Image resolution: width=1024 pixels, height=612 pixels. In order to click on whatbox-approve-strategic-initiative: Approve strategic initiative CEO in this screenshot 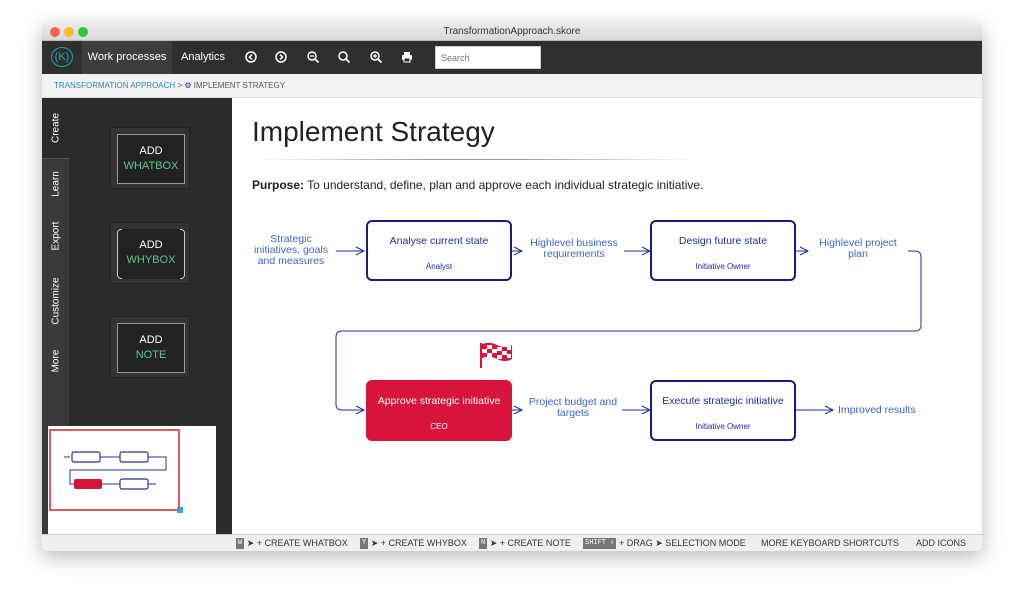, I will do `click(439, 410)`.